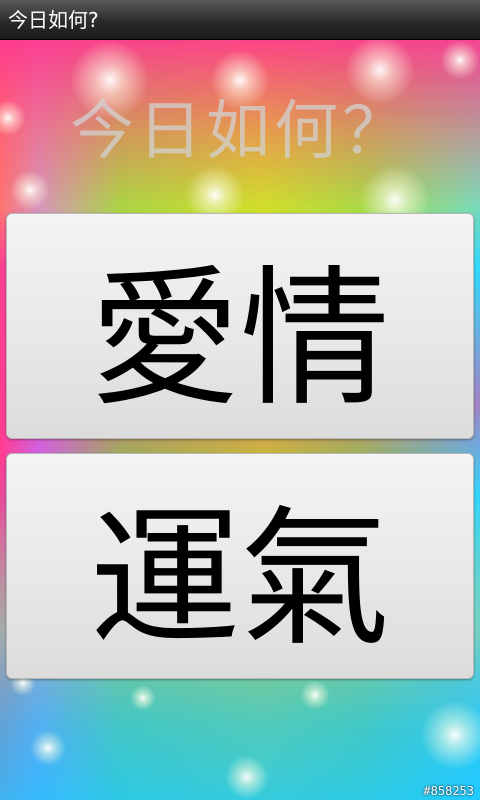  What do you see at coordinates (239, 339) in the screenshot?
I see `love-button-label: 愛情` at bounding box center [239, 339].